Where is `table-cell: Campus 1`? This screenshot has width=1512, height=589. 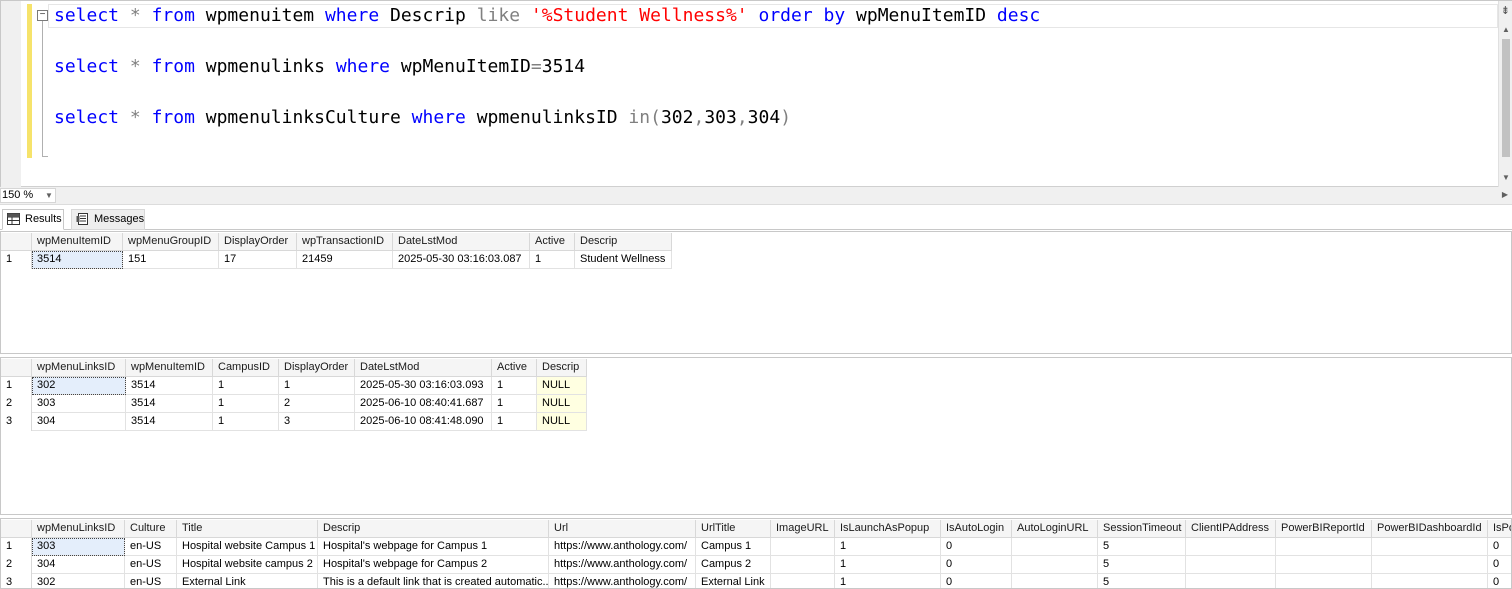 table-cell: Campus 1 is located at coordinates (733, 547).